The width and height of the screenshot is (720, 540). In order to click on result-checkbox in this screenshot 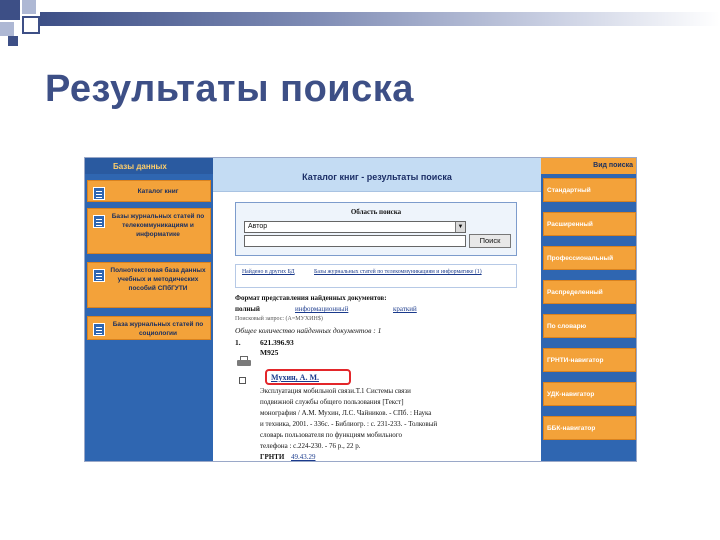, I will do `click(242, 380)`.